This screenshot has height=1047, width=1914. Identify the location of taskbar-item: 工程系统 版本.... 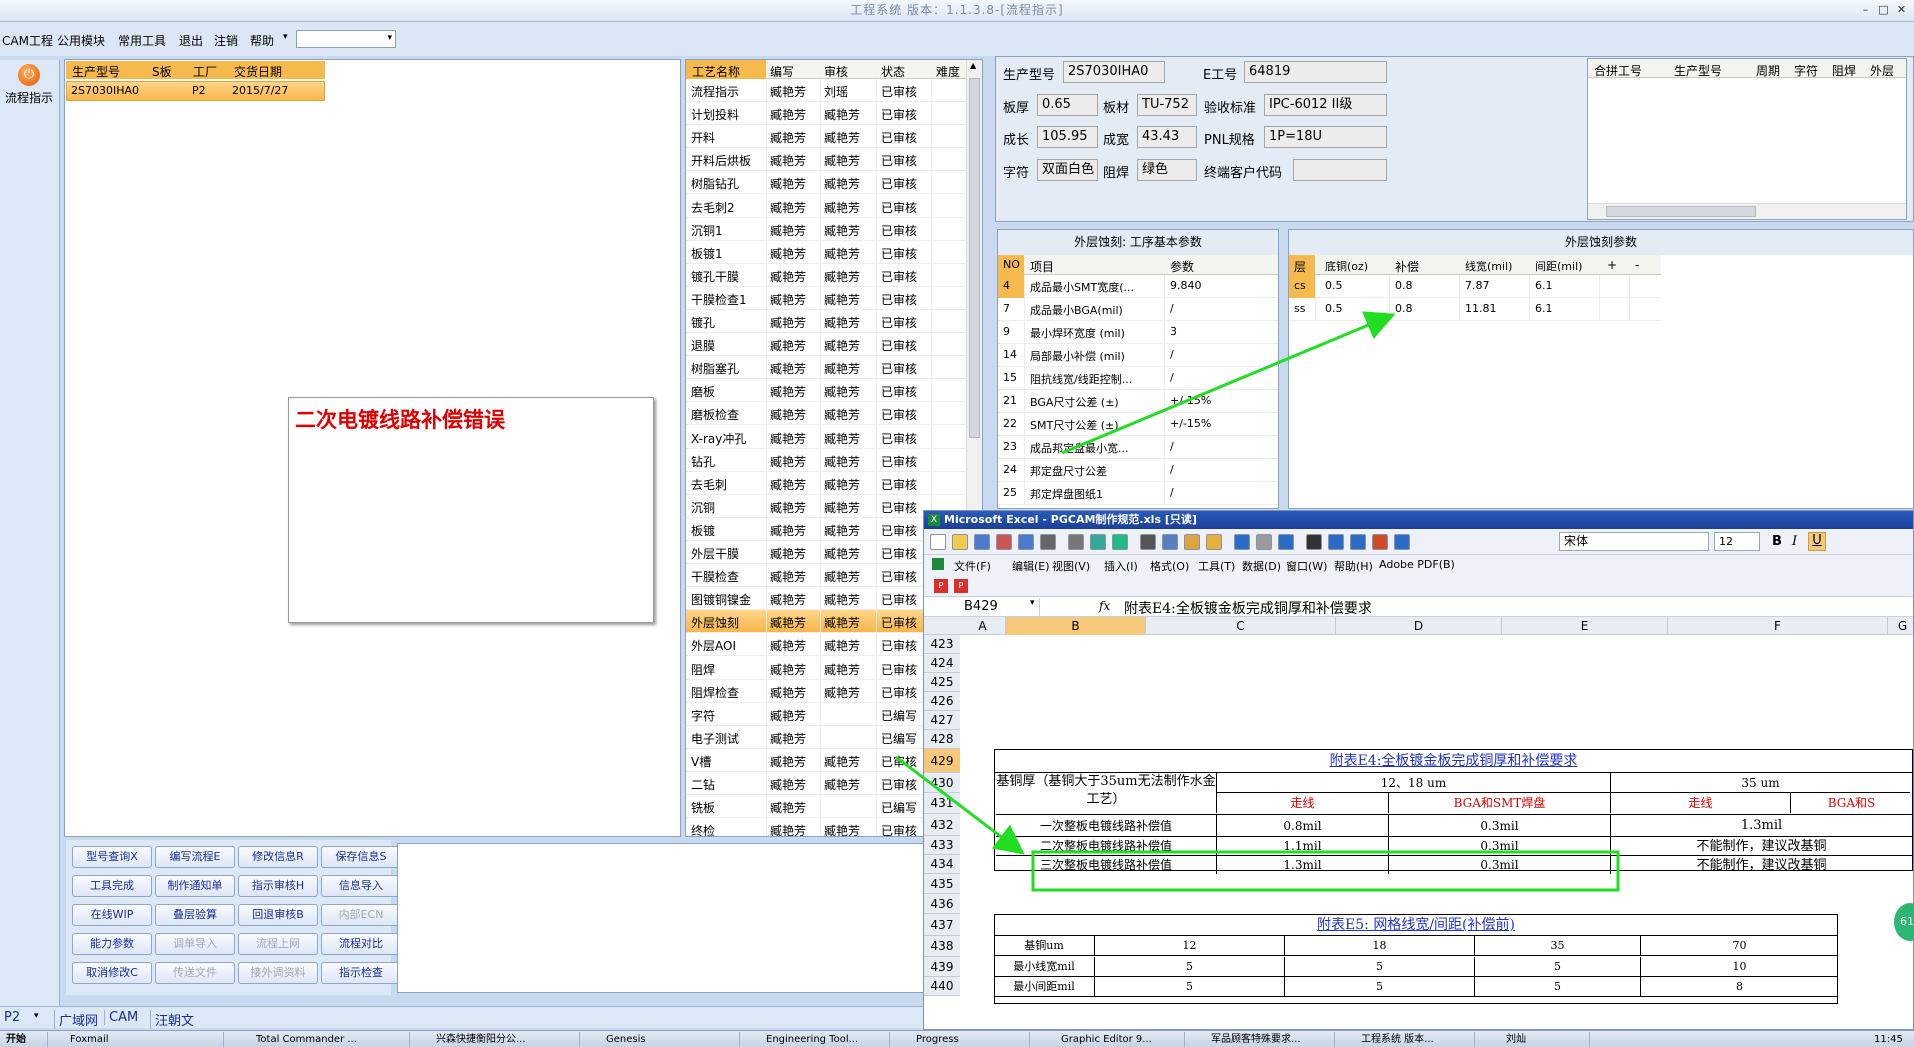
(1415, 1039).